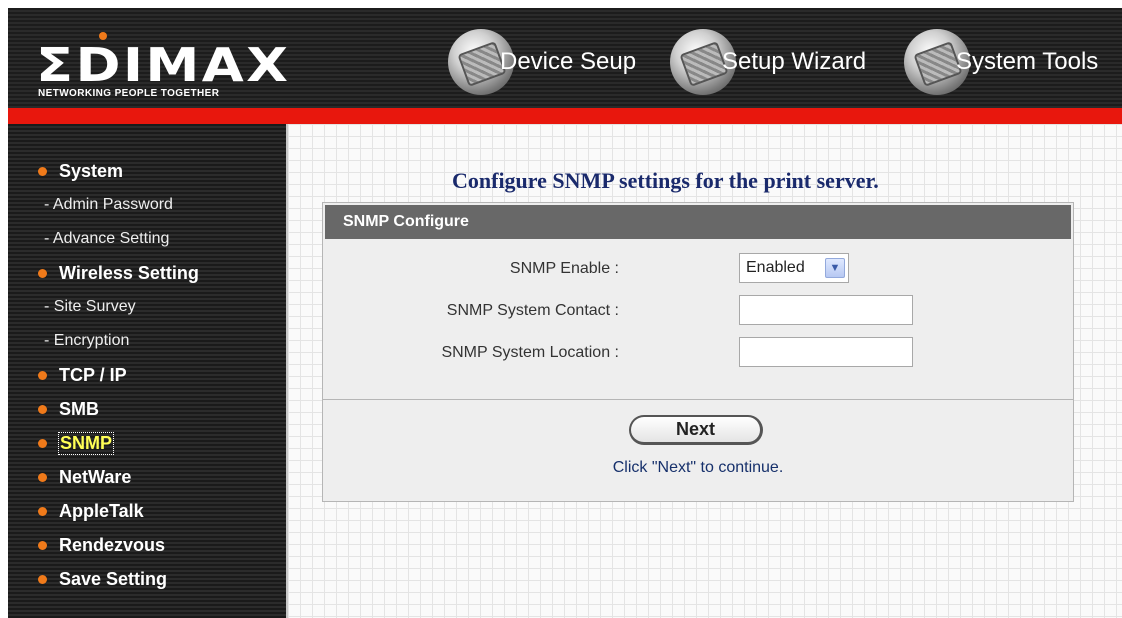 Image resolution: width=1122 pixels, height=618 pixels. What do you see at coordinates (112, 544) in the screenshot?
I see `sidebar-item-label: Rendezvous` at bounding box center [112, 544].